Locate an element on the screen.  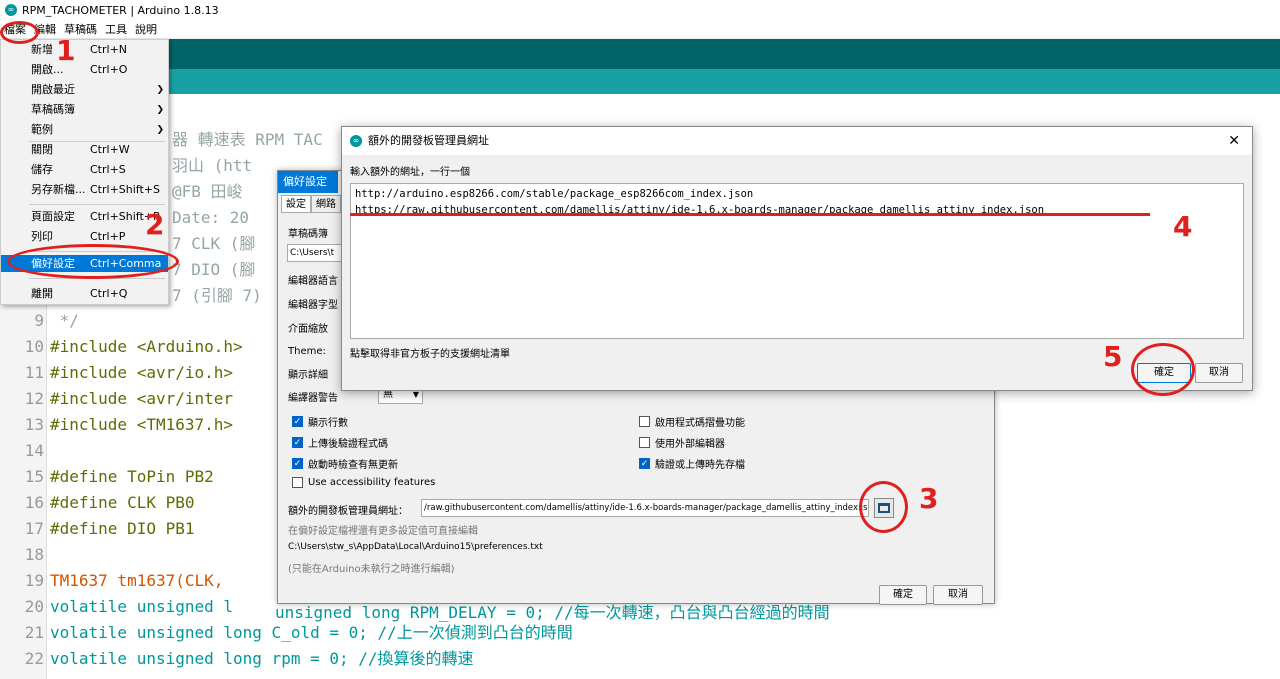
line-number: 14 is located at coordinates (34, 450).